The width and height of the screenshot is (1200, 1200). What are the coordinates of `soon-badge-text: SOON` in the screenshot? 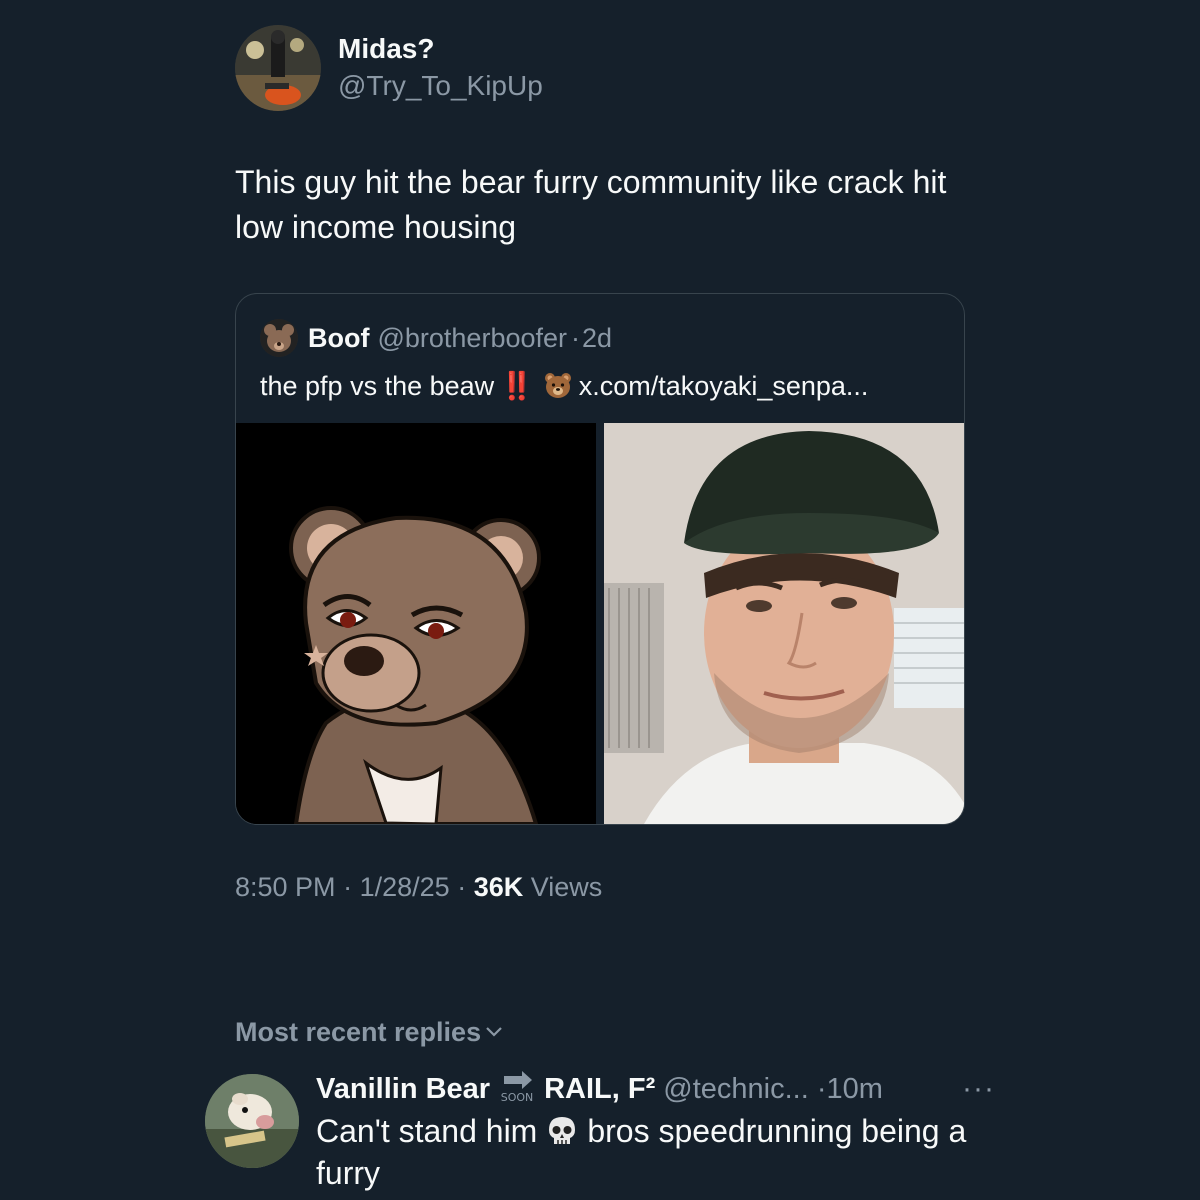 It's located at (517, 1097).